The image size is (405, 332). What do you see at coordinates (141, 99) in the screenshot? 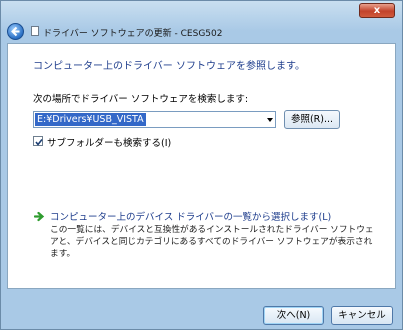
I see `search-location-label: 次の場所でドライバー ソフトウェアを検索します:` at bounding box center [141, 99].